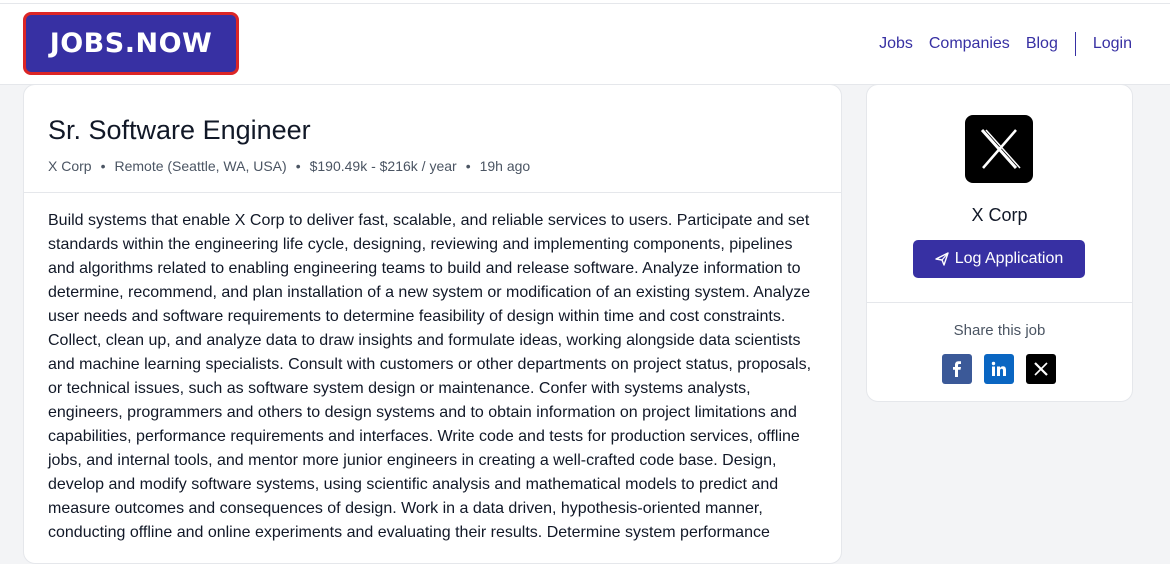 Image resolution: width=1170 pixels, height=564 pixels. What do you see at coordinates (179, 130) in the screenshot?
I see `job-title: Sr. Software Engineer` at bounding box center [179, 130].